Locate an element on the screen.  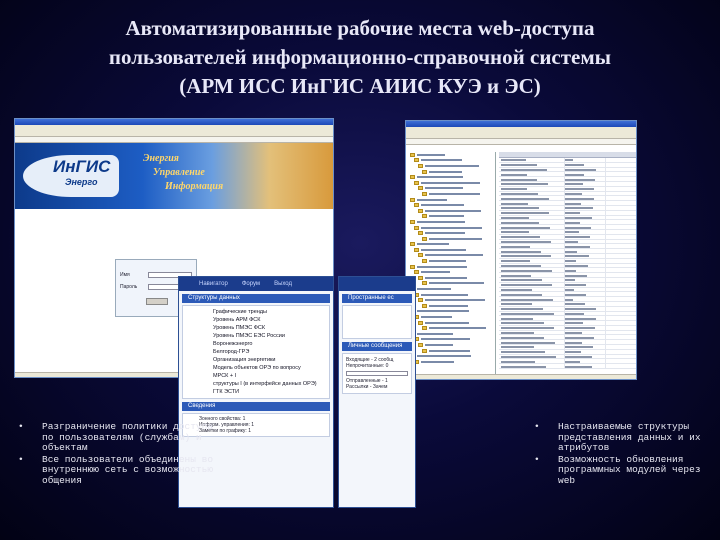
structure-item: структуры I (в интерфейсе данных ОРЭ) is located at coordinates (268, 384).